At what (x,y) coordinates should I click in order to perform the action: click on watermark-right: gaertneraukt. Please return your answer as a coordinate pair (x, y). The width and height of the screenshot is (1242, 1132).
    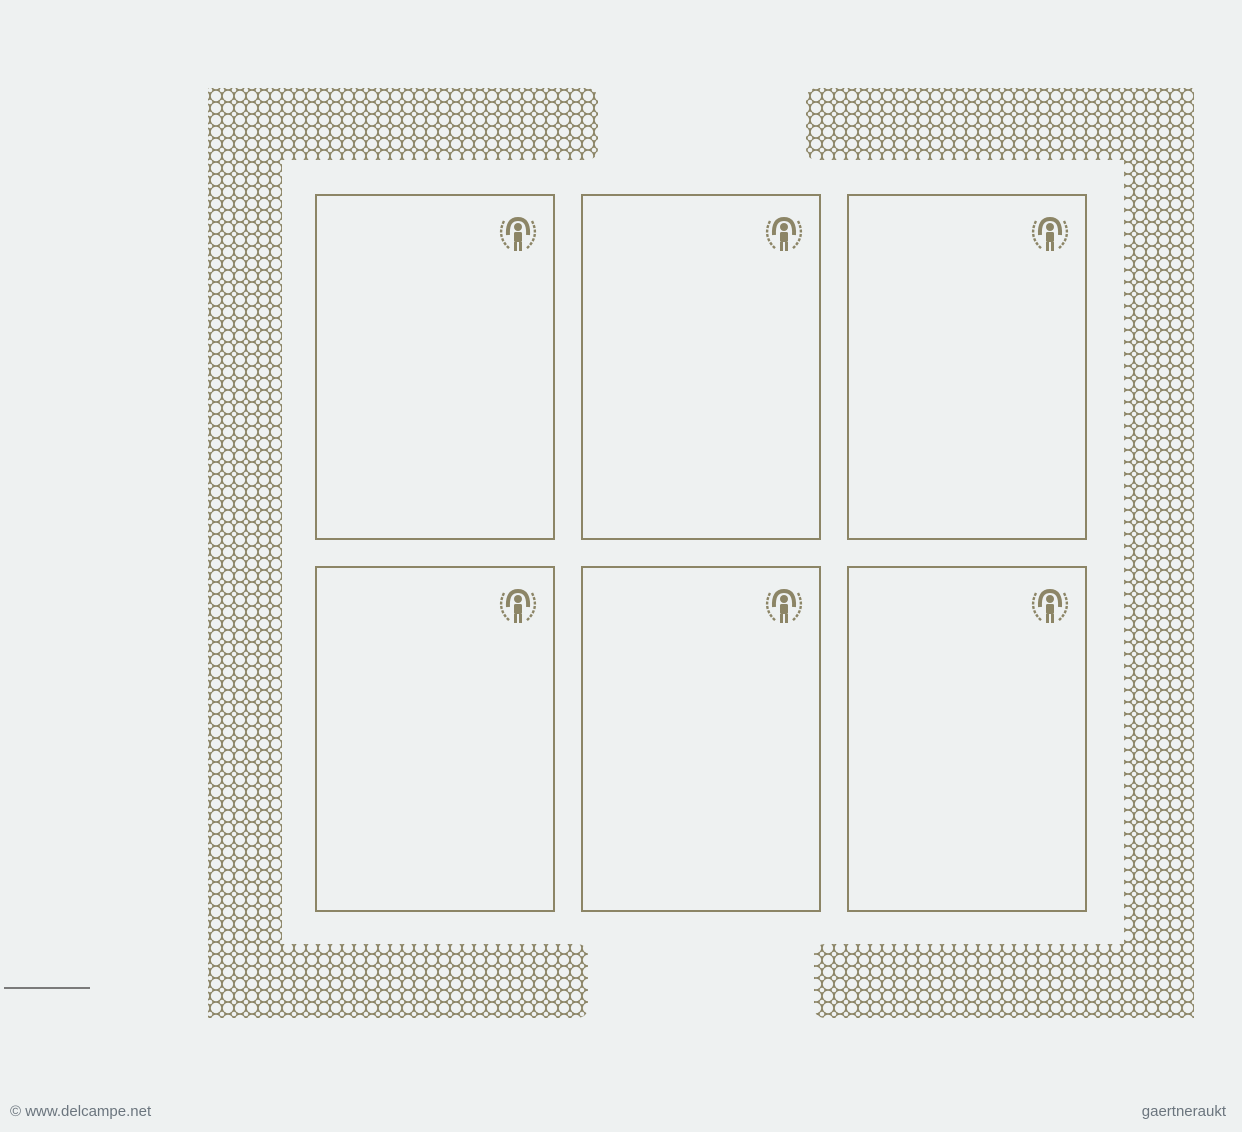
    Looking at the image, I should click on (1183, 1111).